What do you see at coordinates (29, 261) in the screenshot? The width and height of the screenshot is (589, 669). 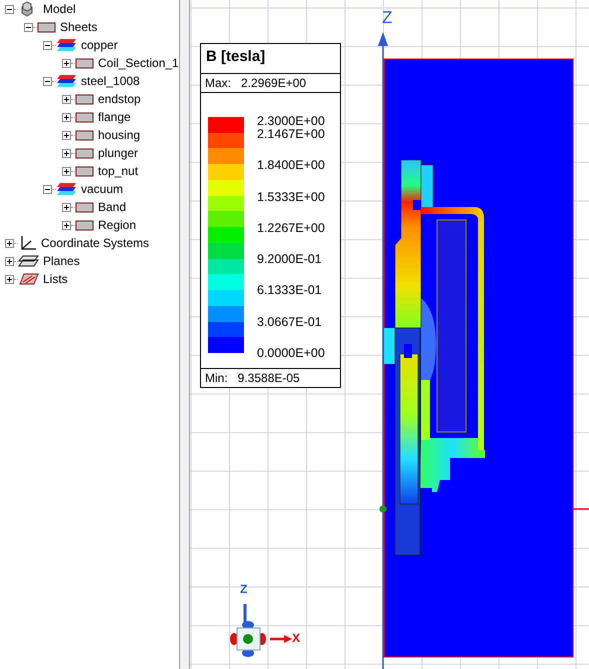 I see `planes-icon` at bounding box center [29, 261].